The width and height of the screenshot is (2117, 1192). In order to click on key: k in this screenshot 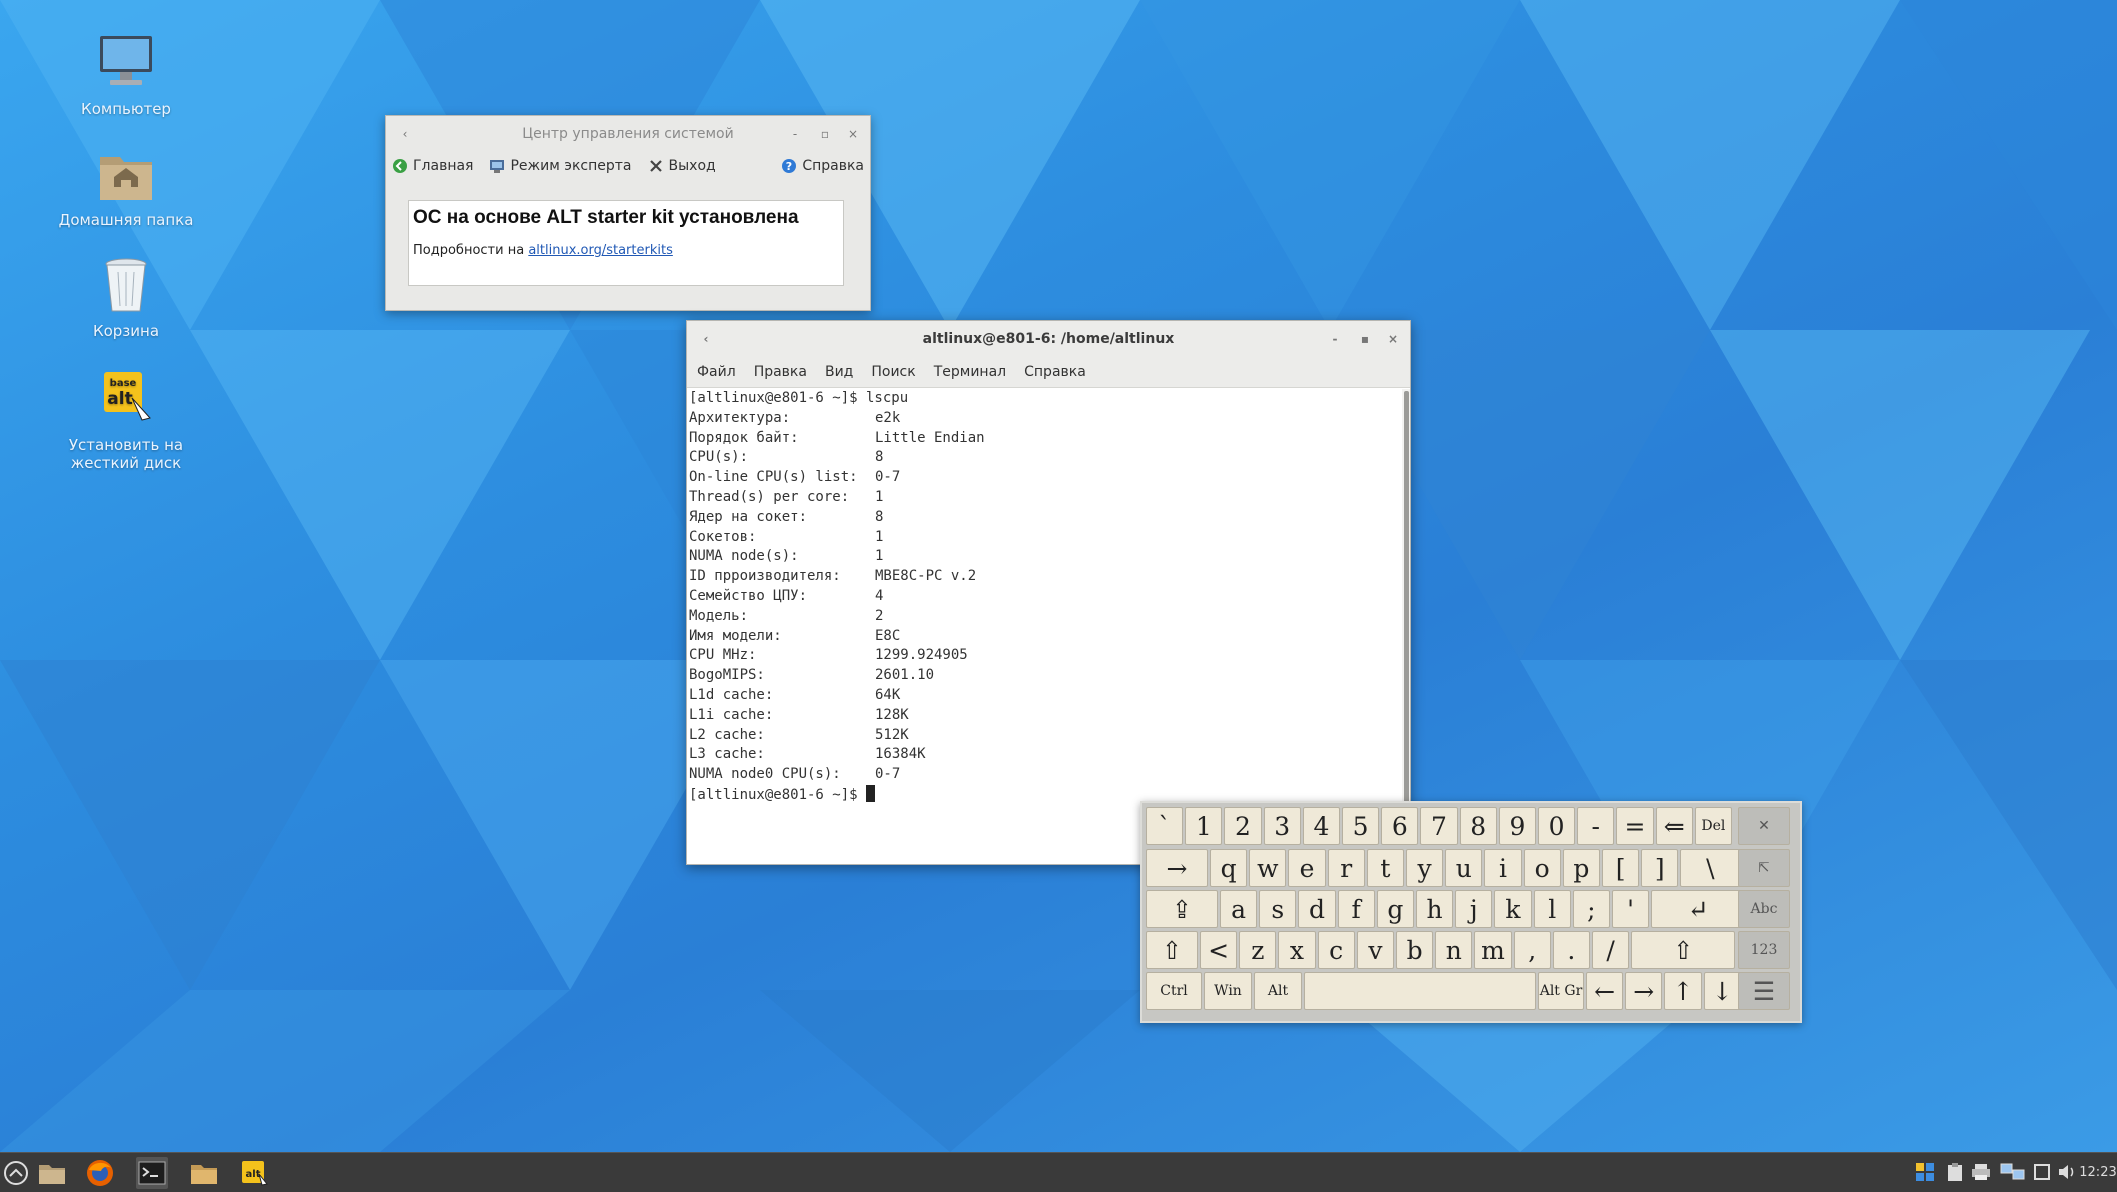, I will do `click(1513, 909)`.